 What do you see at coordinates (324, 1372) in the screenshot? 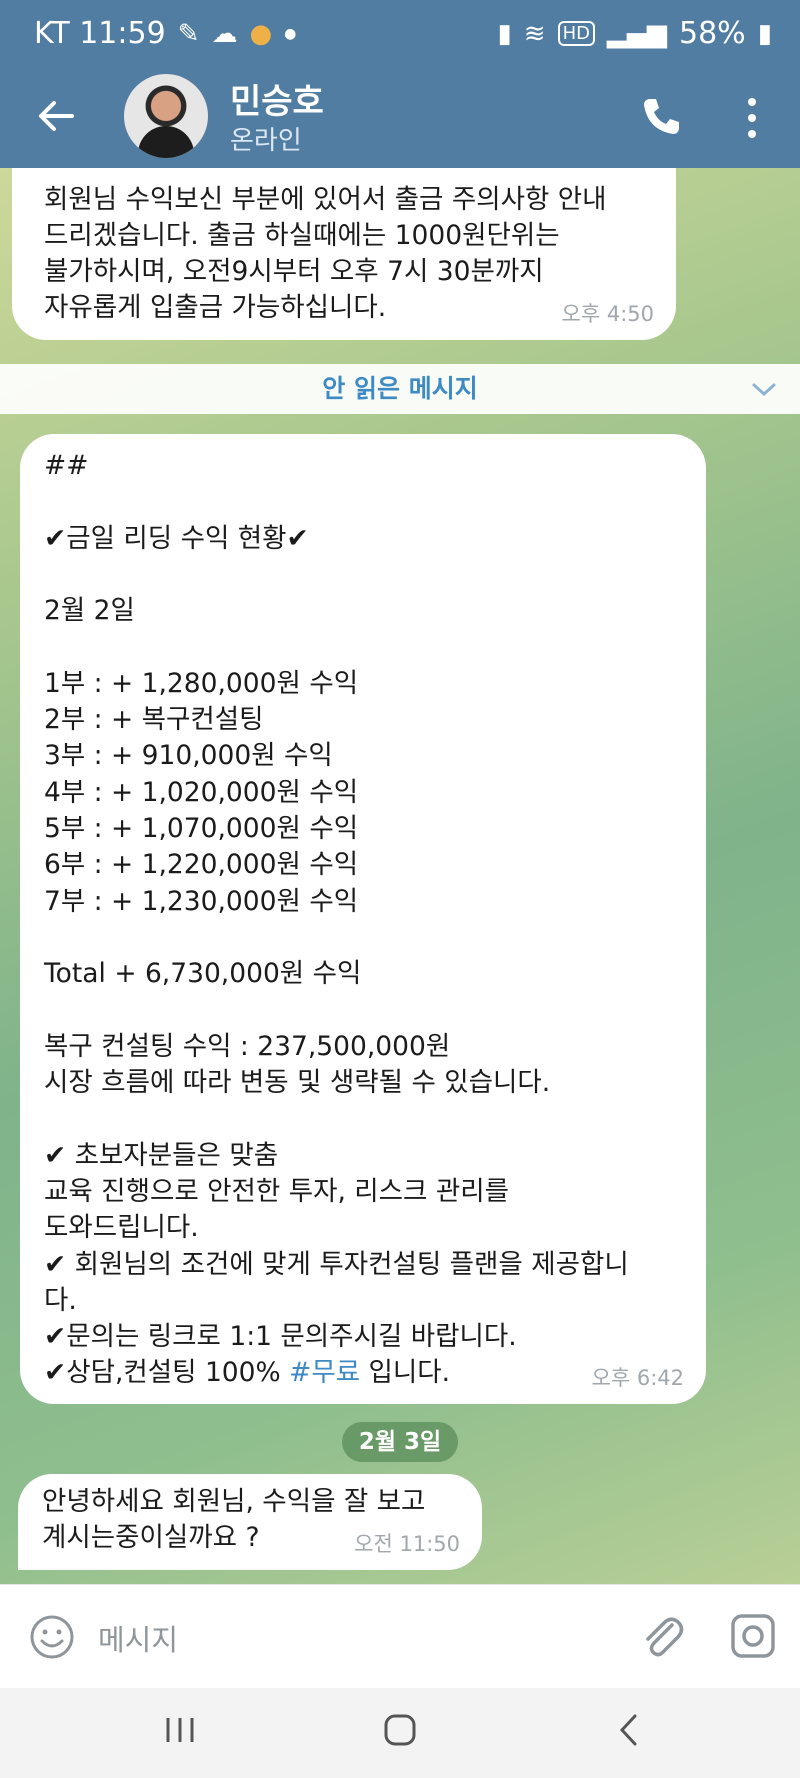
I see `hashtag-link: #무료` at bounding box center [324, 1372].